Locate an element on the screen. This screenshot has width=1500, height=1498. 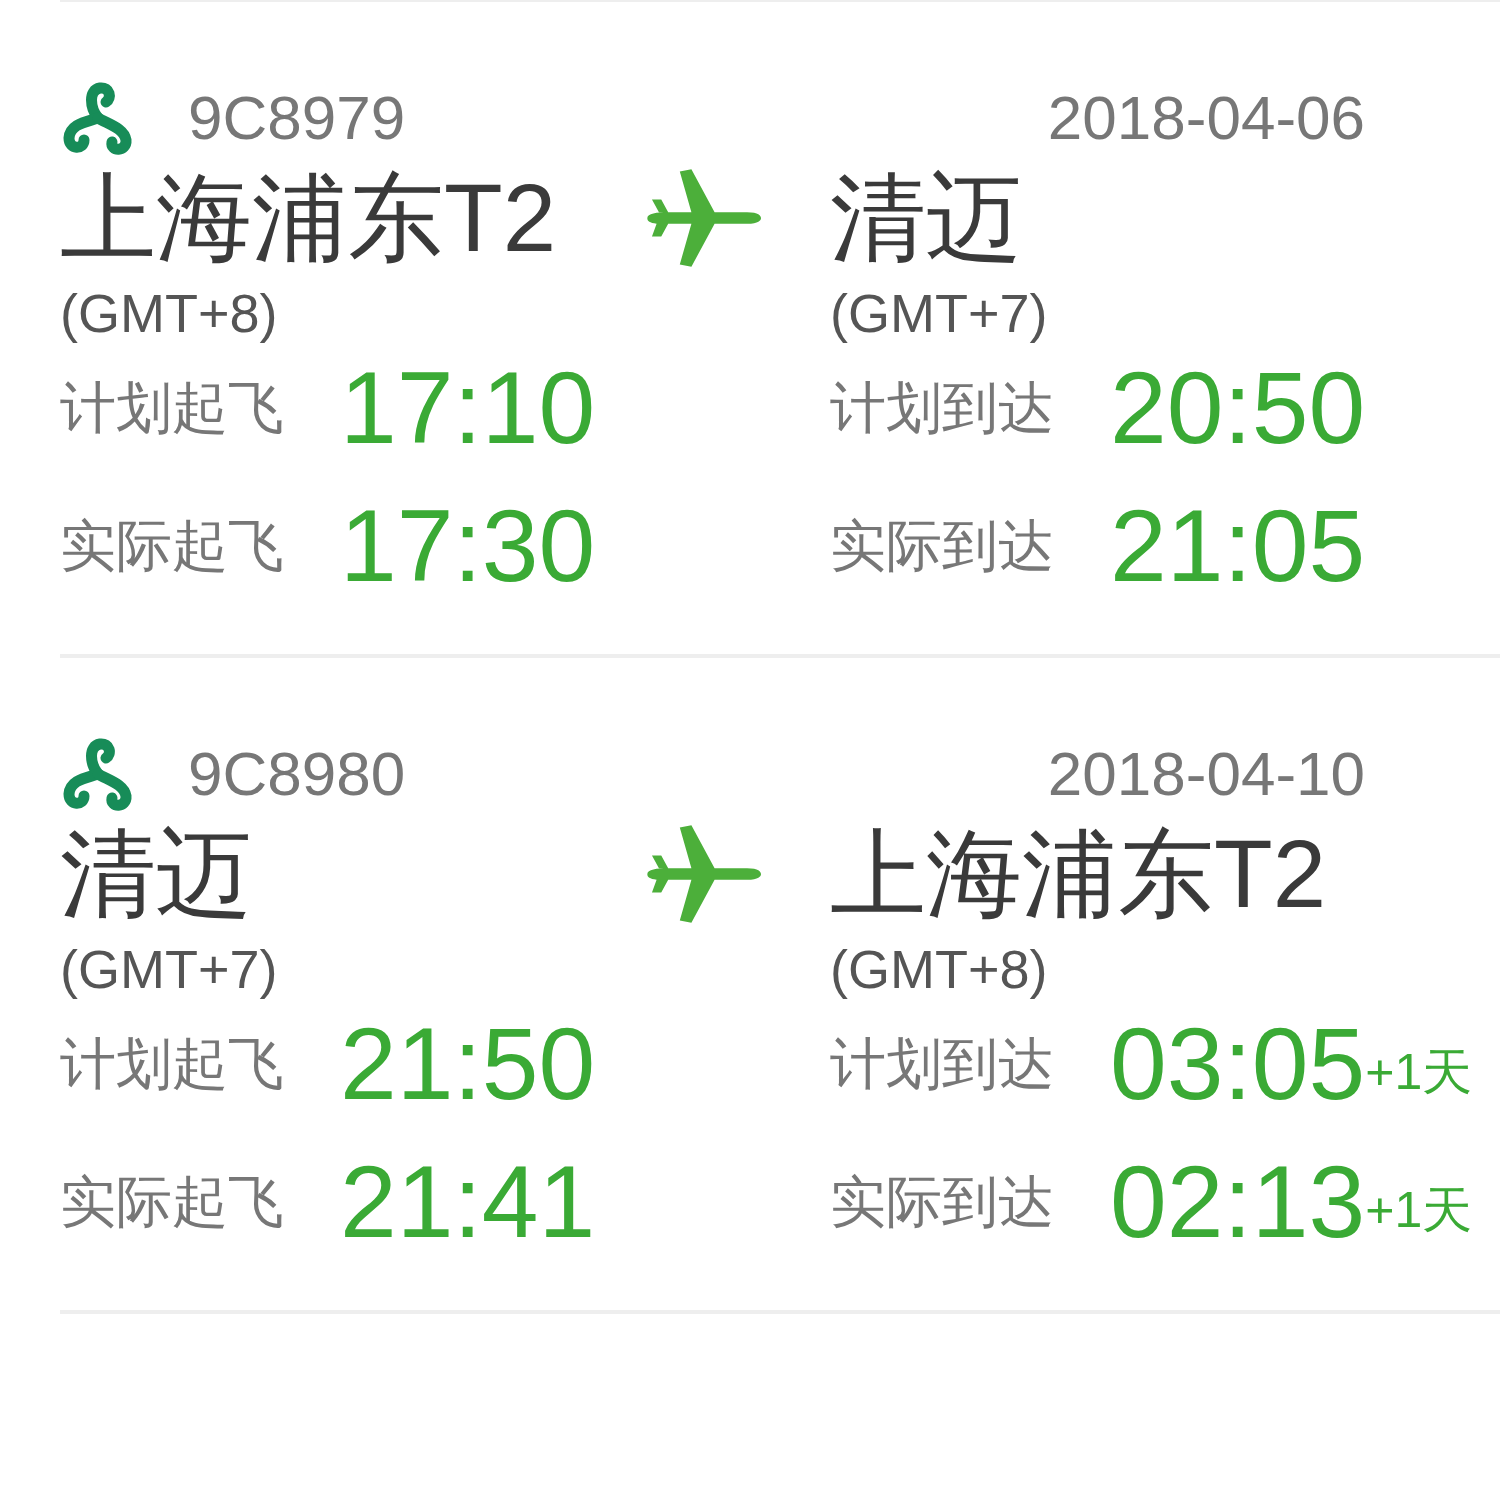
flight-date: 2018-04-06 is located at coordinates (1205, 118).